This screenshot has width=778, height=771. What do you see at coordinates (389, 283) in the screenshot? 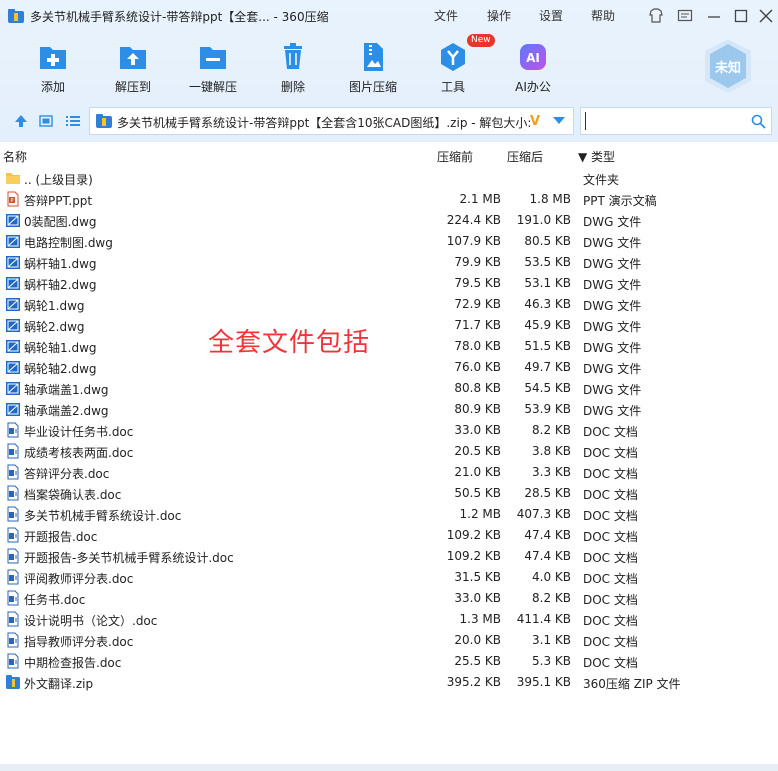
I see `file-row: 蜗杆轴2.dwg 79.5 KB 53.1 KB DWG 文件` at bounding box center [389, 283].